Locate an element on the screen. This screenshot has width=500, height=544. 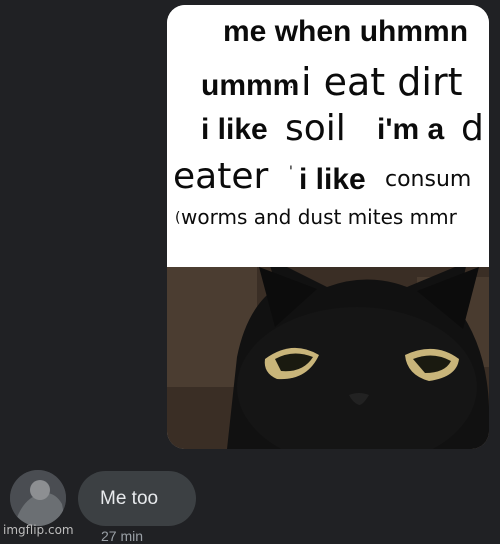
message-timestamp: 27 min is located at coordinates (122, 536).